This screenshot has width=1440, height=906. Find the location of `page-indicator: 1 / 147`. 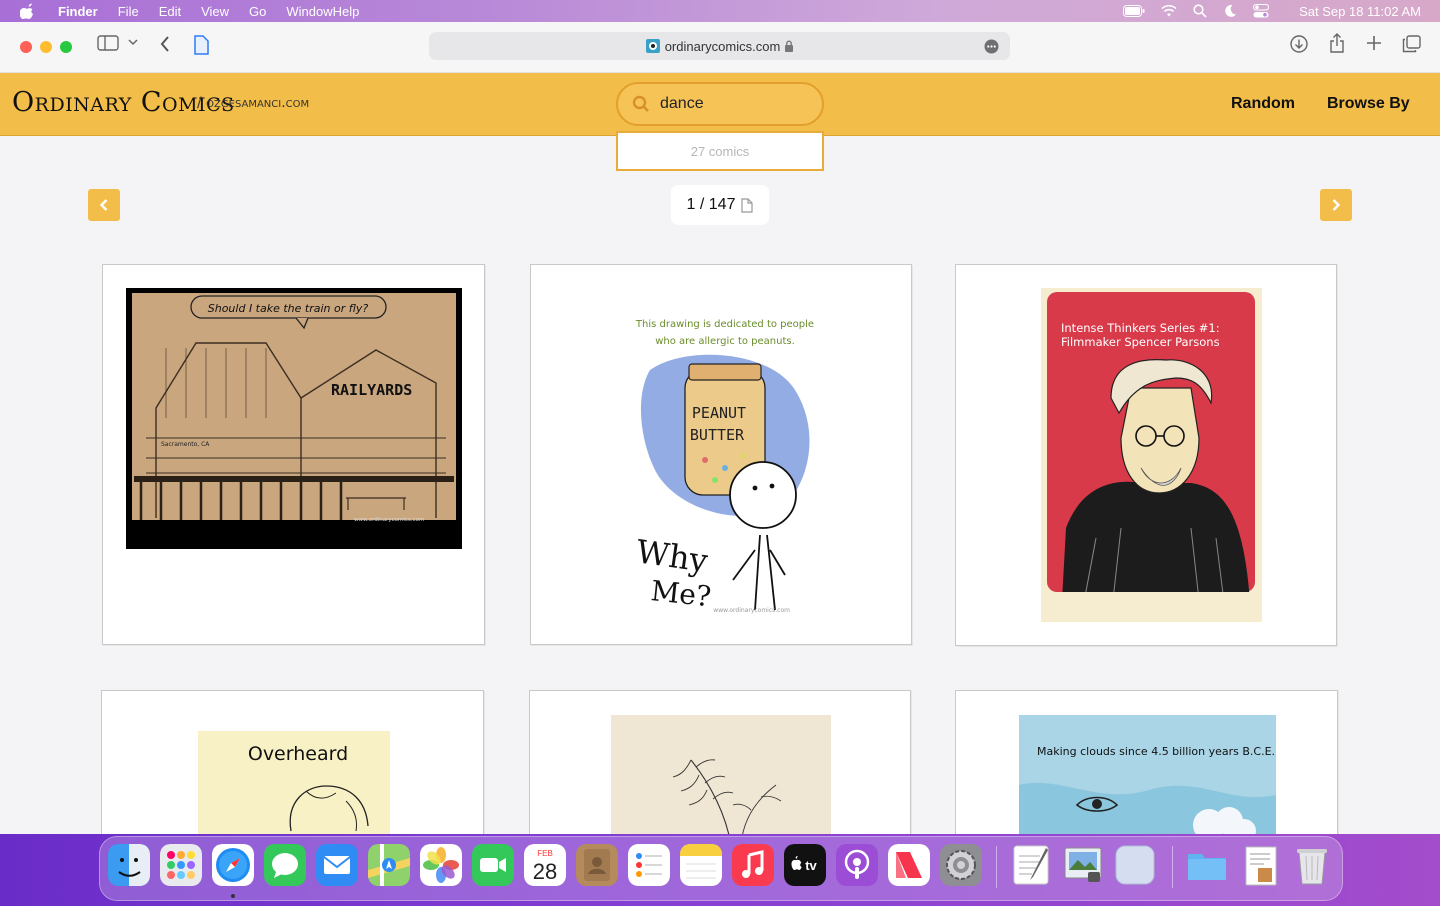

page-indicator: 1 / 147 is located at coordinates (720, 205).